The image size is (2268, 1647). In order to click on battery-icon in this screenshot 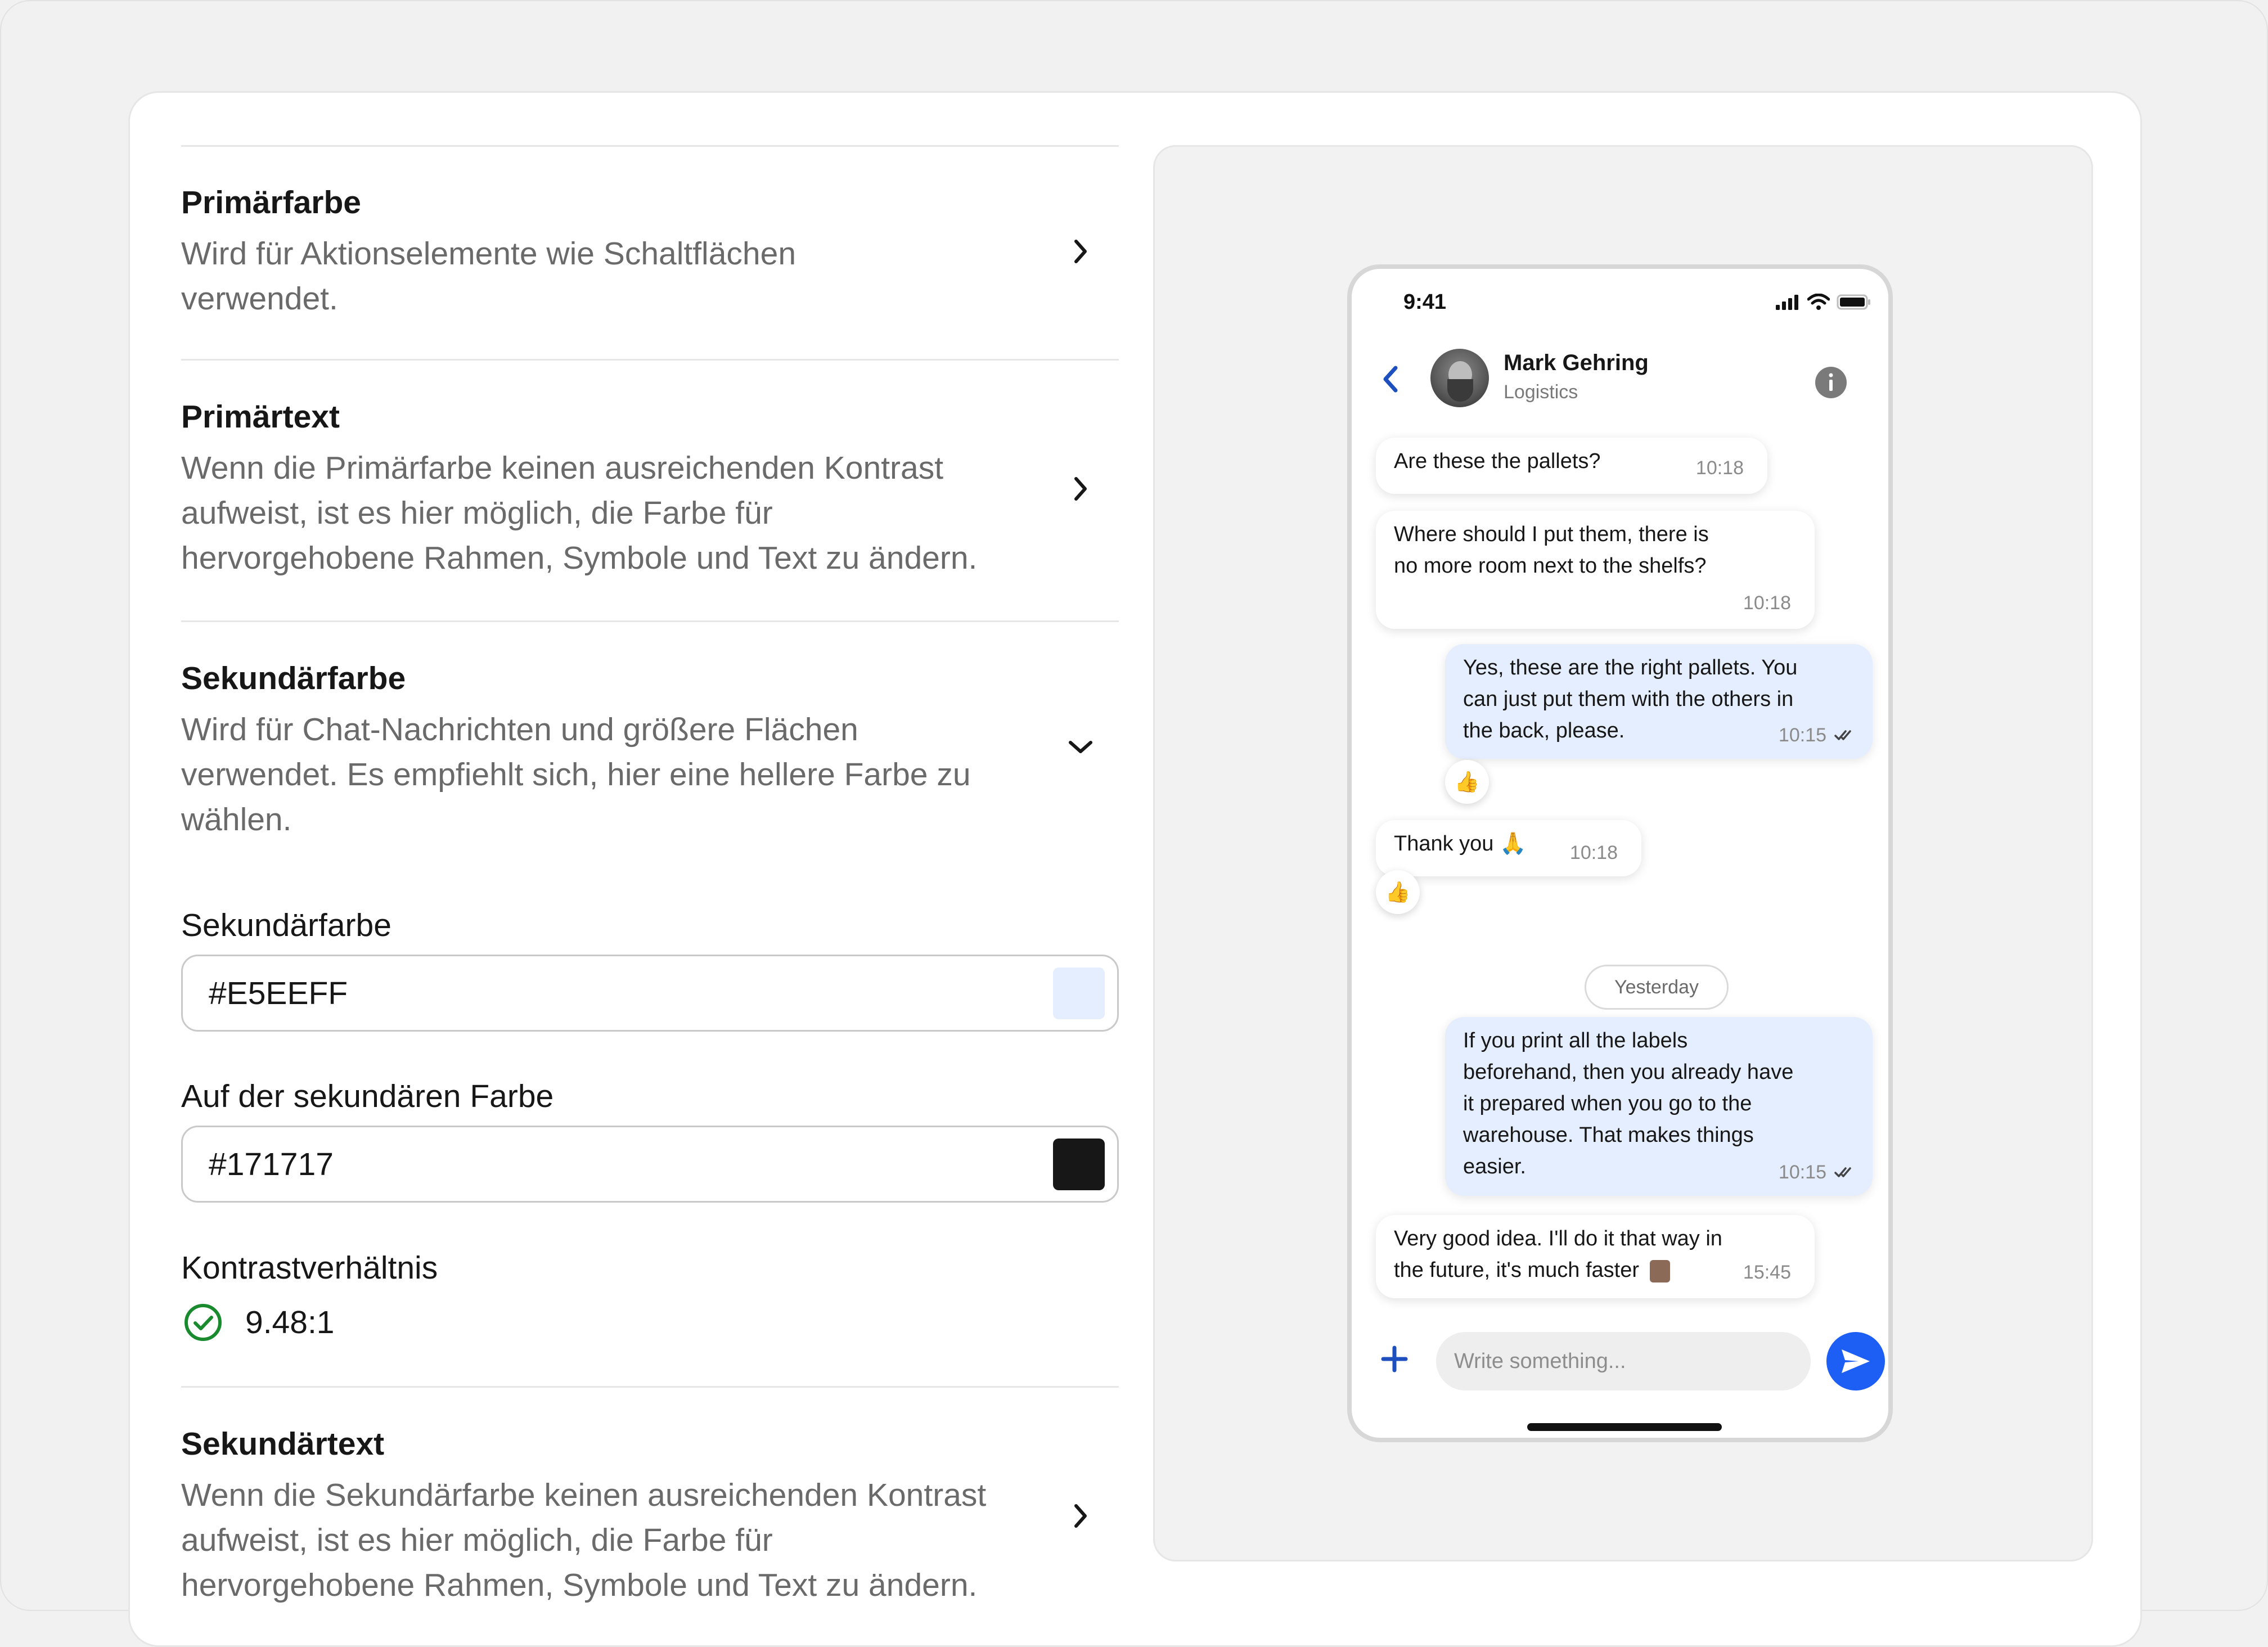, I will do `click(1853, 302)`.